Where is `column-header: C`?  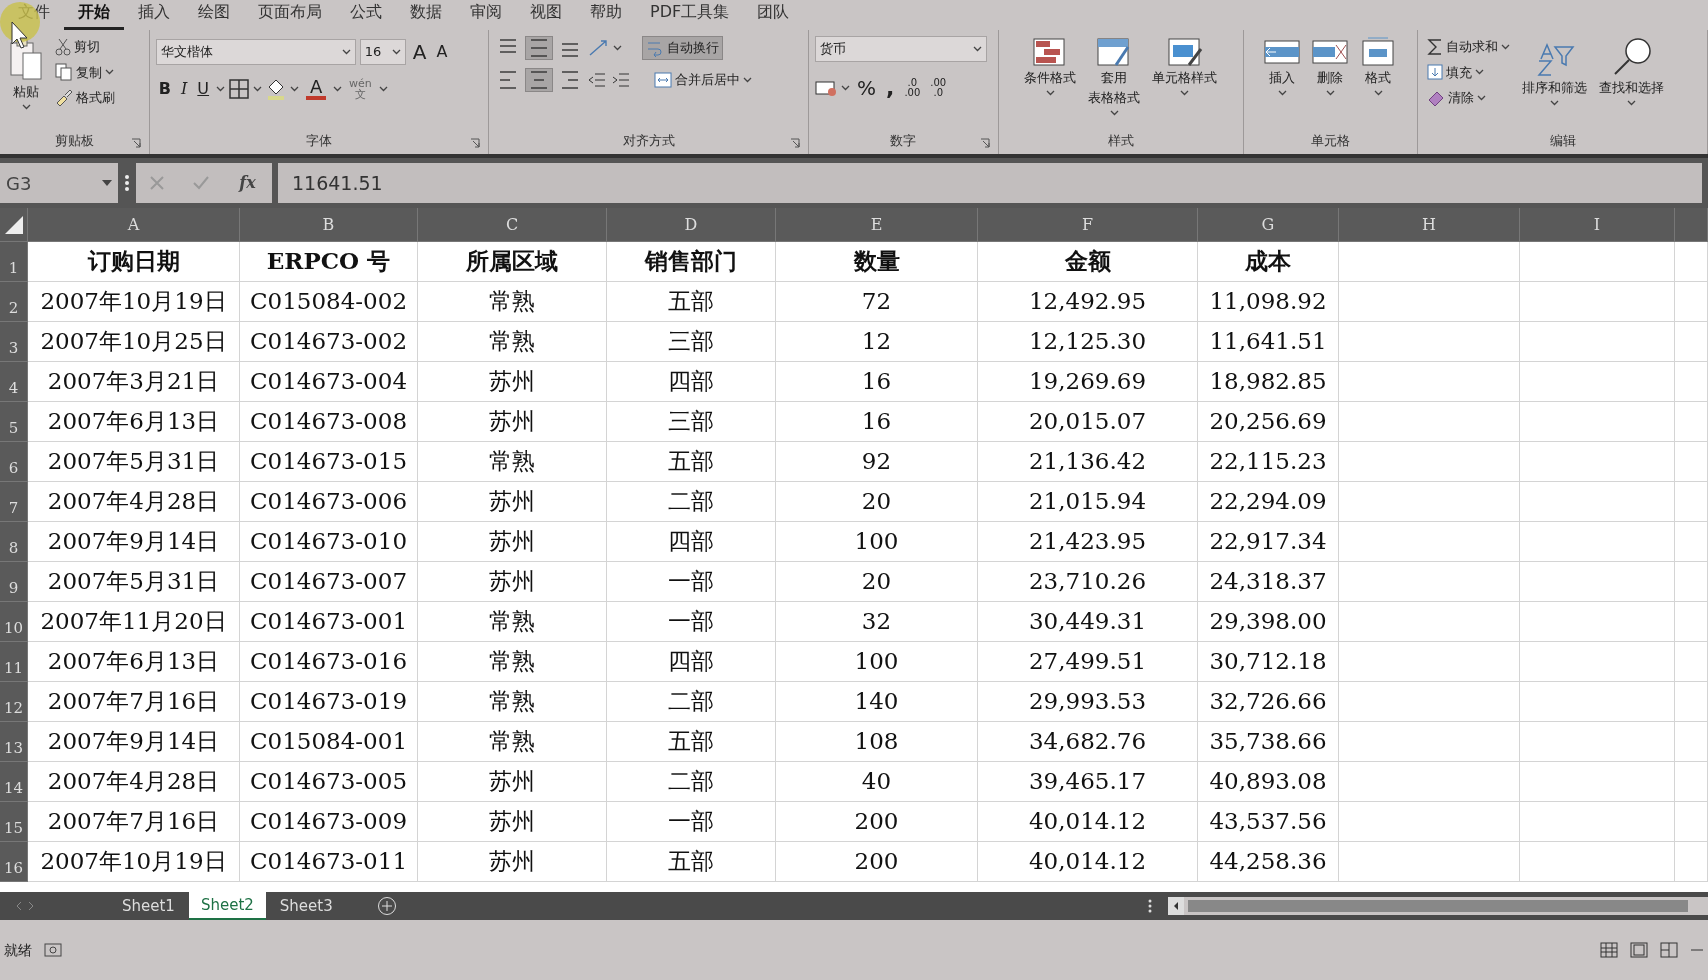 column-header: C is located at coordinates (512, 225).